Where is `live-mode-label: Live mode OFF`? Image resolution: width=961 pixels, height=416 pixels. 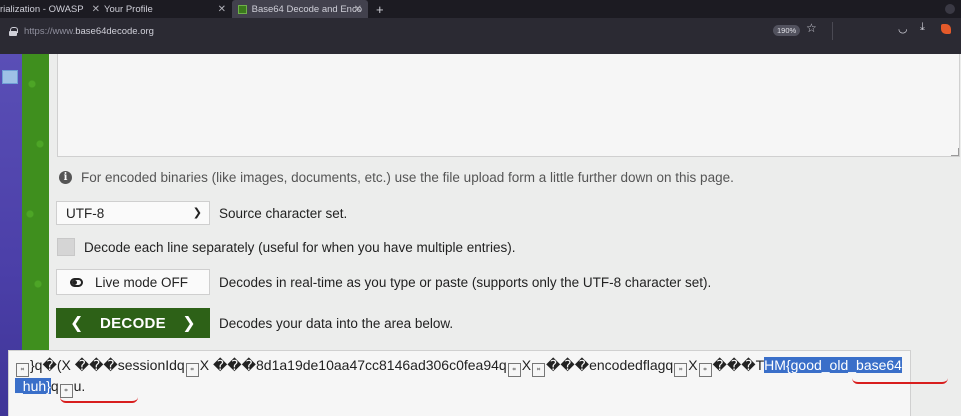 live-mode-label: Live mode OFF is located at coordinates (142, 282).